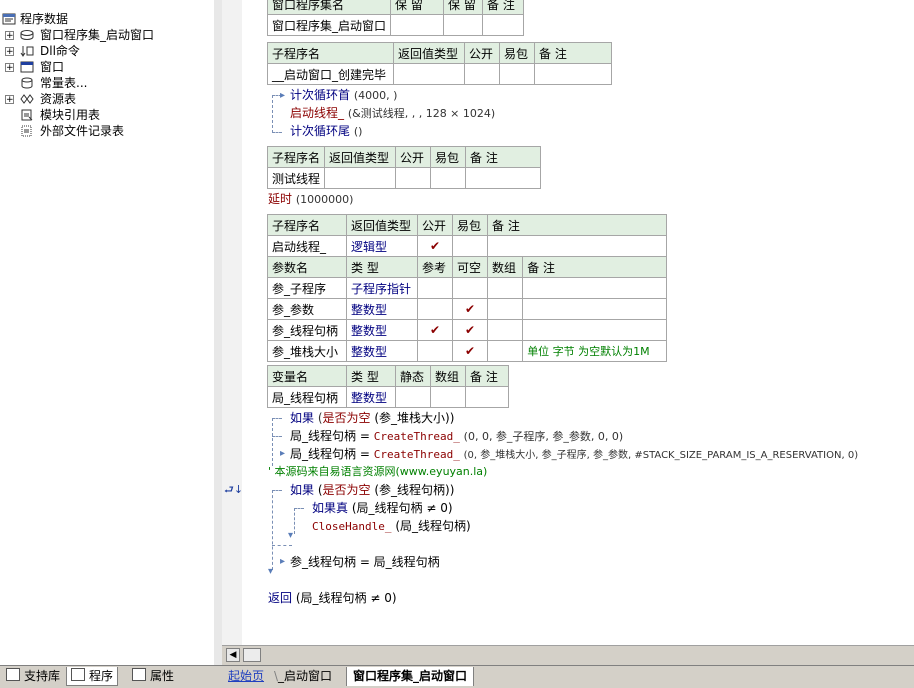 This screenshot has height=688, width=914. Describe the element at coordinates (296, 178) in the screenshot. I see `subroutine-name-cell: 测试线程` at that location.